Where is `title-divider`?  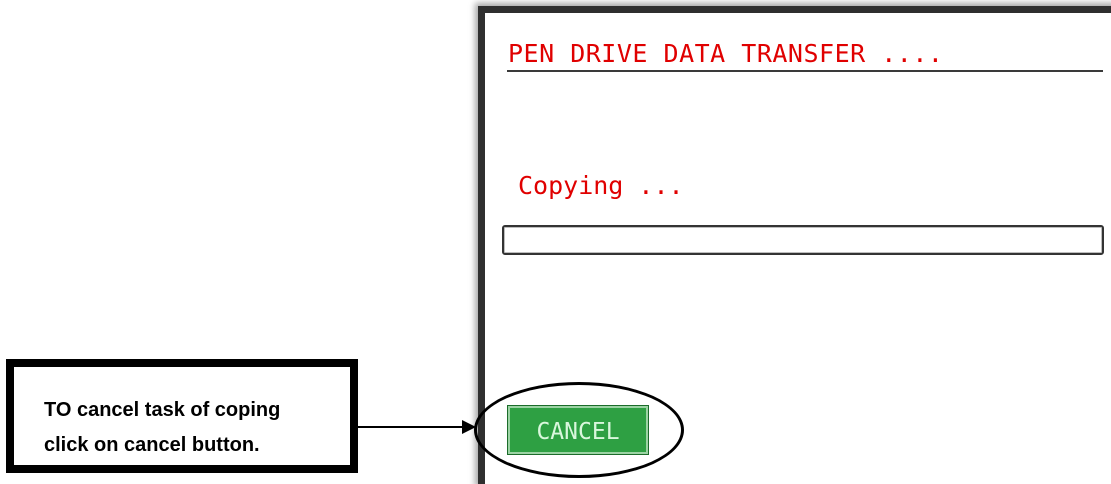 title-divider is located at coordinates (805, 71).